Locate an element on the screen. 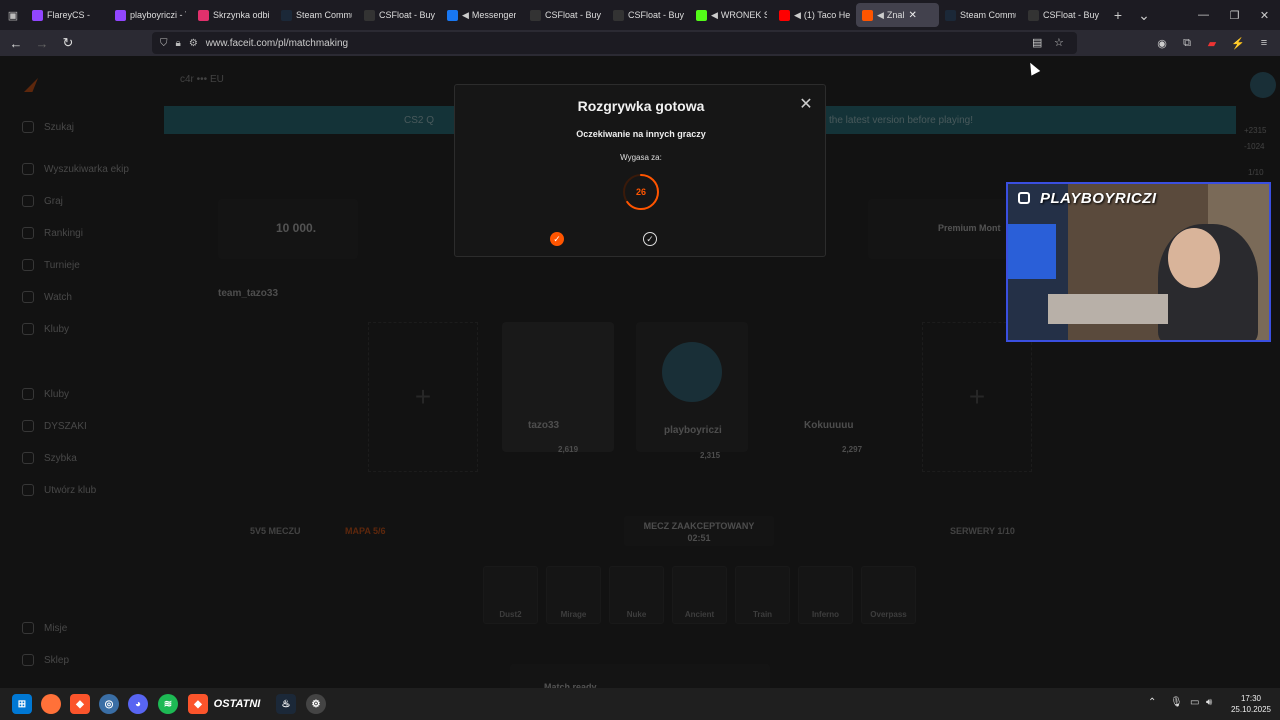 The height and width of the screenshot is (720, 1280). sidebar-item: Sklep is located at coordinates (45, 660).